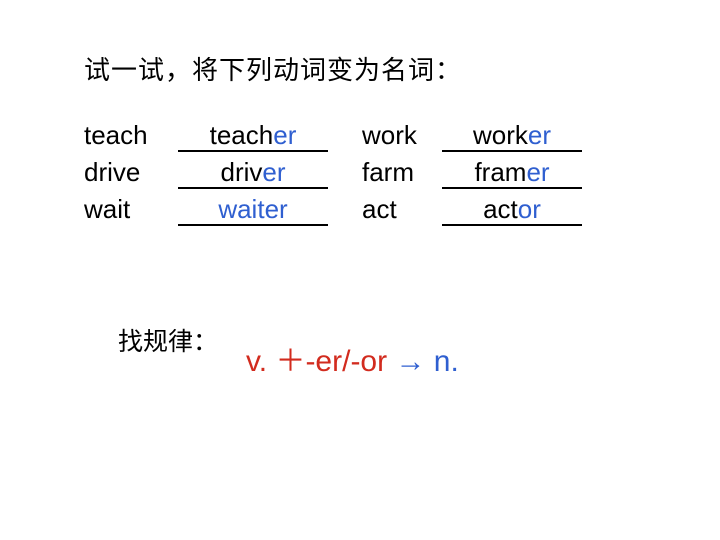 The image size is (720, 540). I want to click on noun-suffix: or, so click(529, 209).